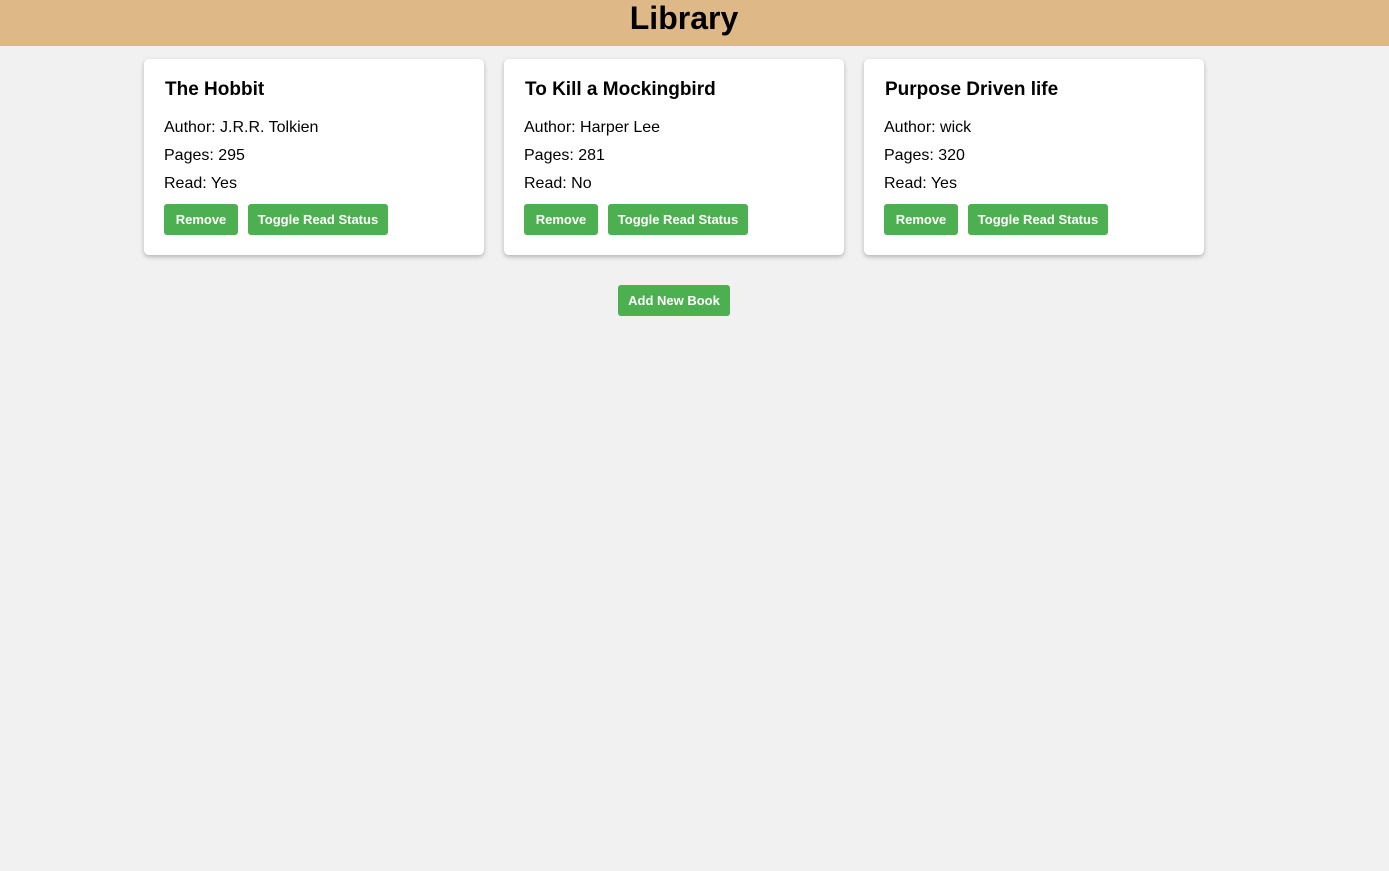  Describe the element at coordinates (620, 89) in the screenshot. I see `book-title: To Kill a Mockingbird` at that location.